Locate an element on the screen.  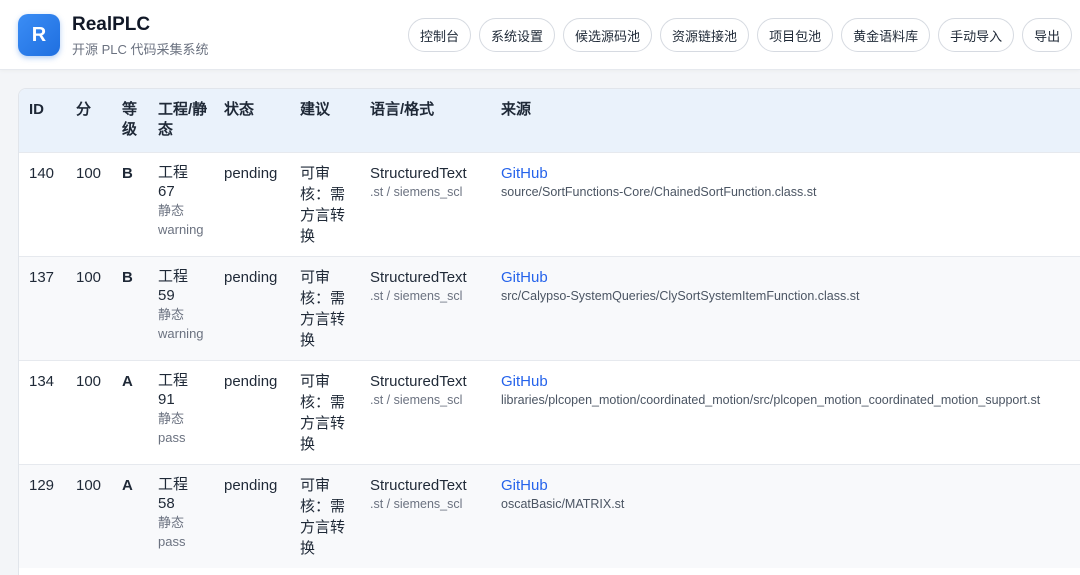
cell-source: GitHub oscatBasic/MATRIX.st is located at coordinates (785, 515).